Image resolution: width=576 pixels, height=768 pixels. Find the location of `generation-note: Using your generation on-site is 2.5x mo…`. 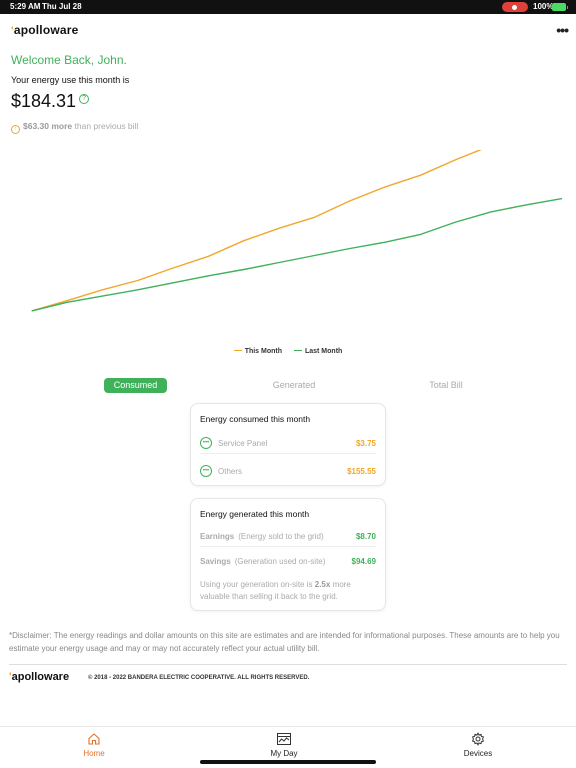

generation-note: Using your generation on-site is 2.5x mo… is located at coordinates (288, 591).